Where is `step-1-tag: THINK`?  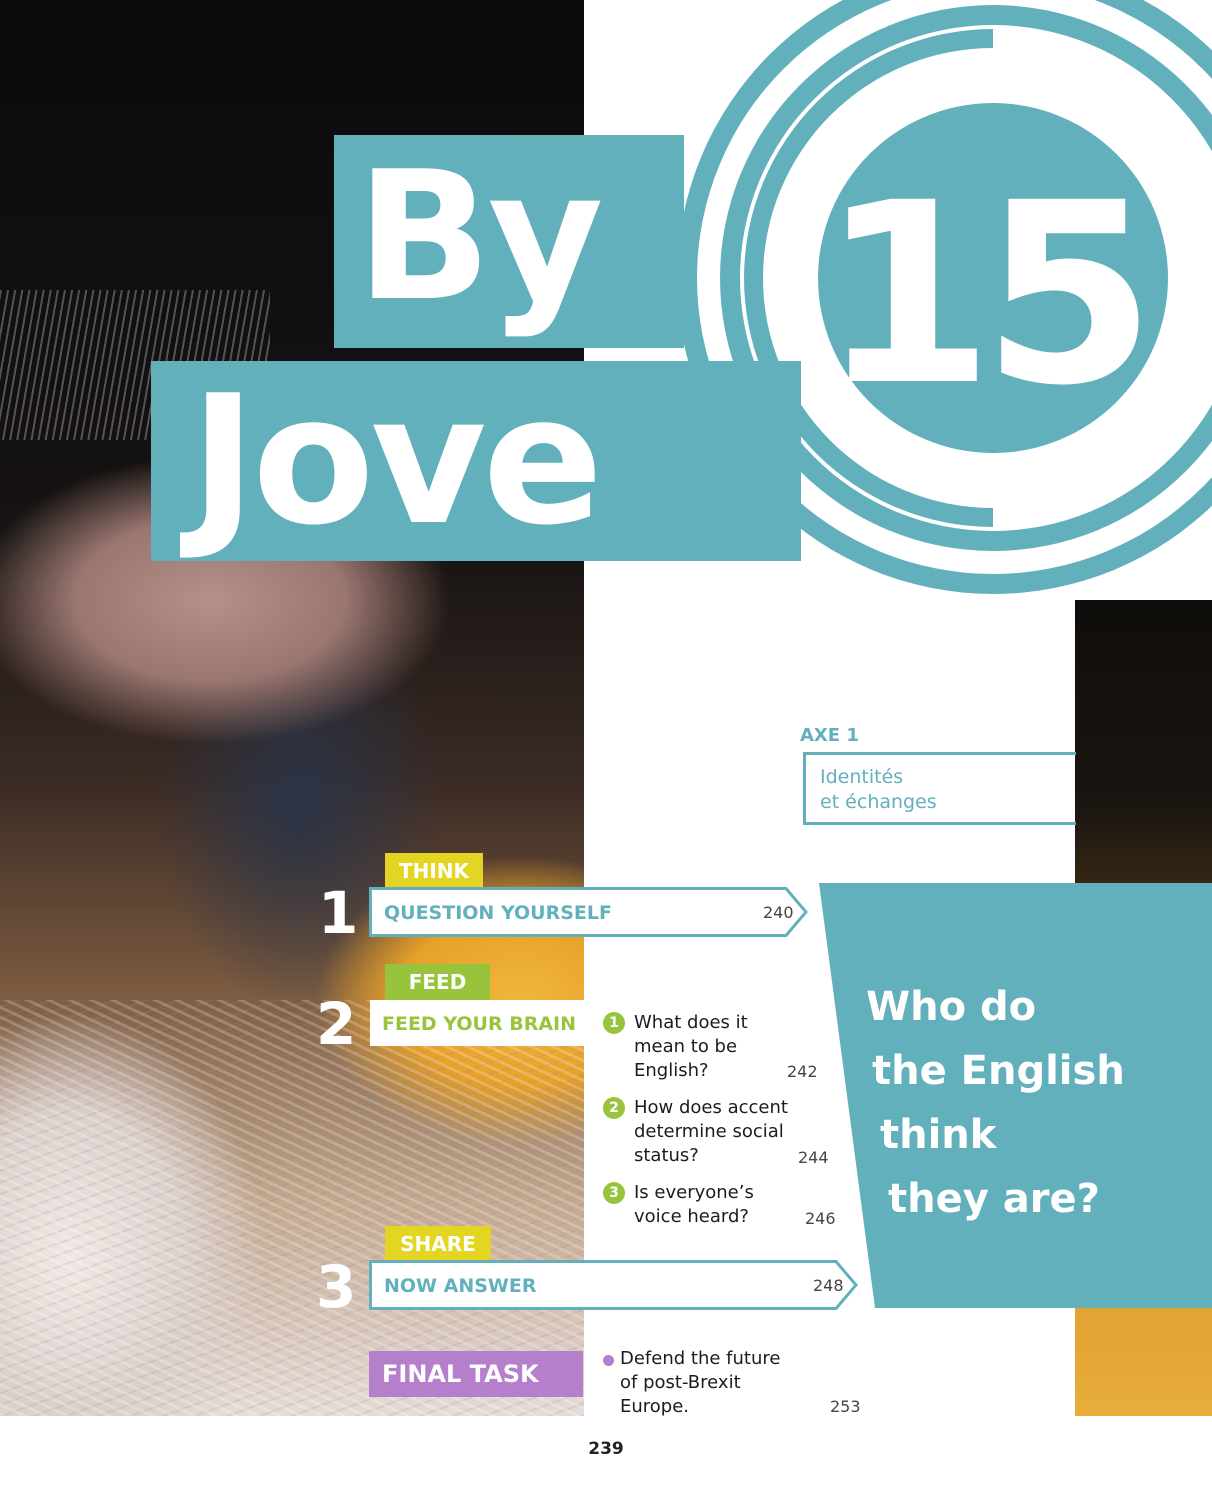 step-1-tag: THINK is located at coordinates (434, 871).